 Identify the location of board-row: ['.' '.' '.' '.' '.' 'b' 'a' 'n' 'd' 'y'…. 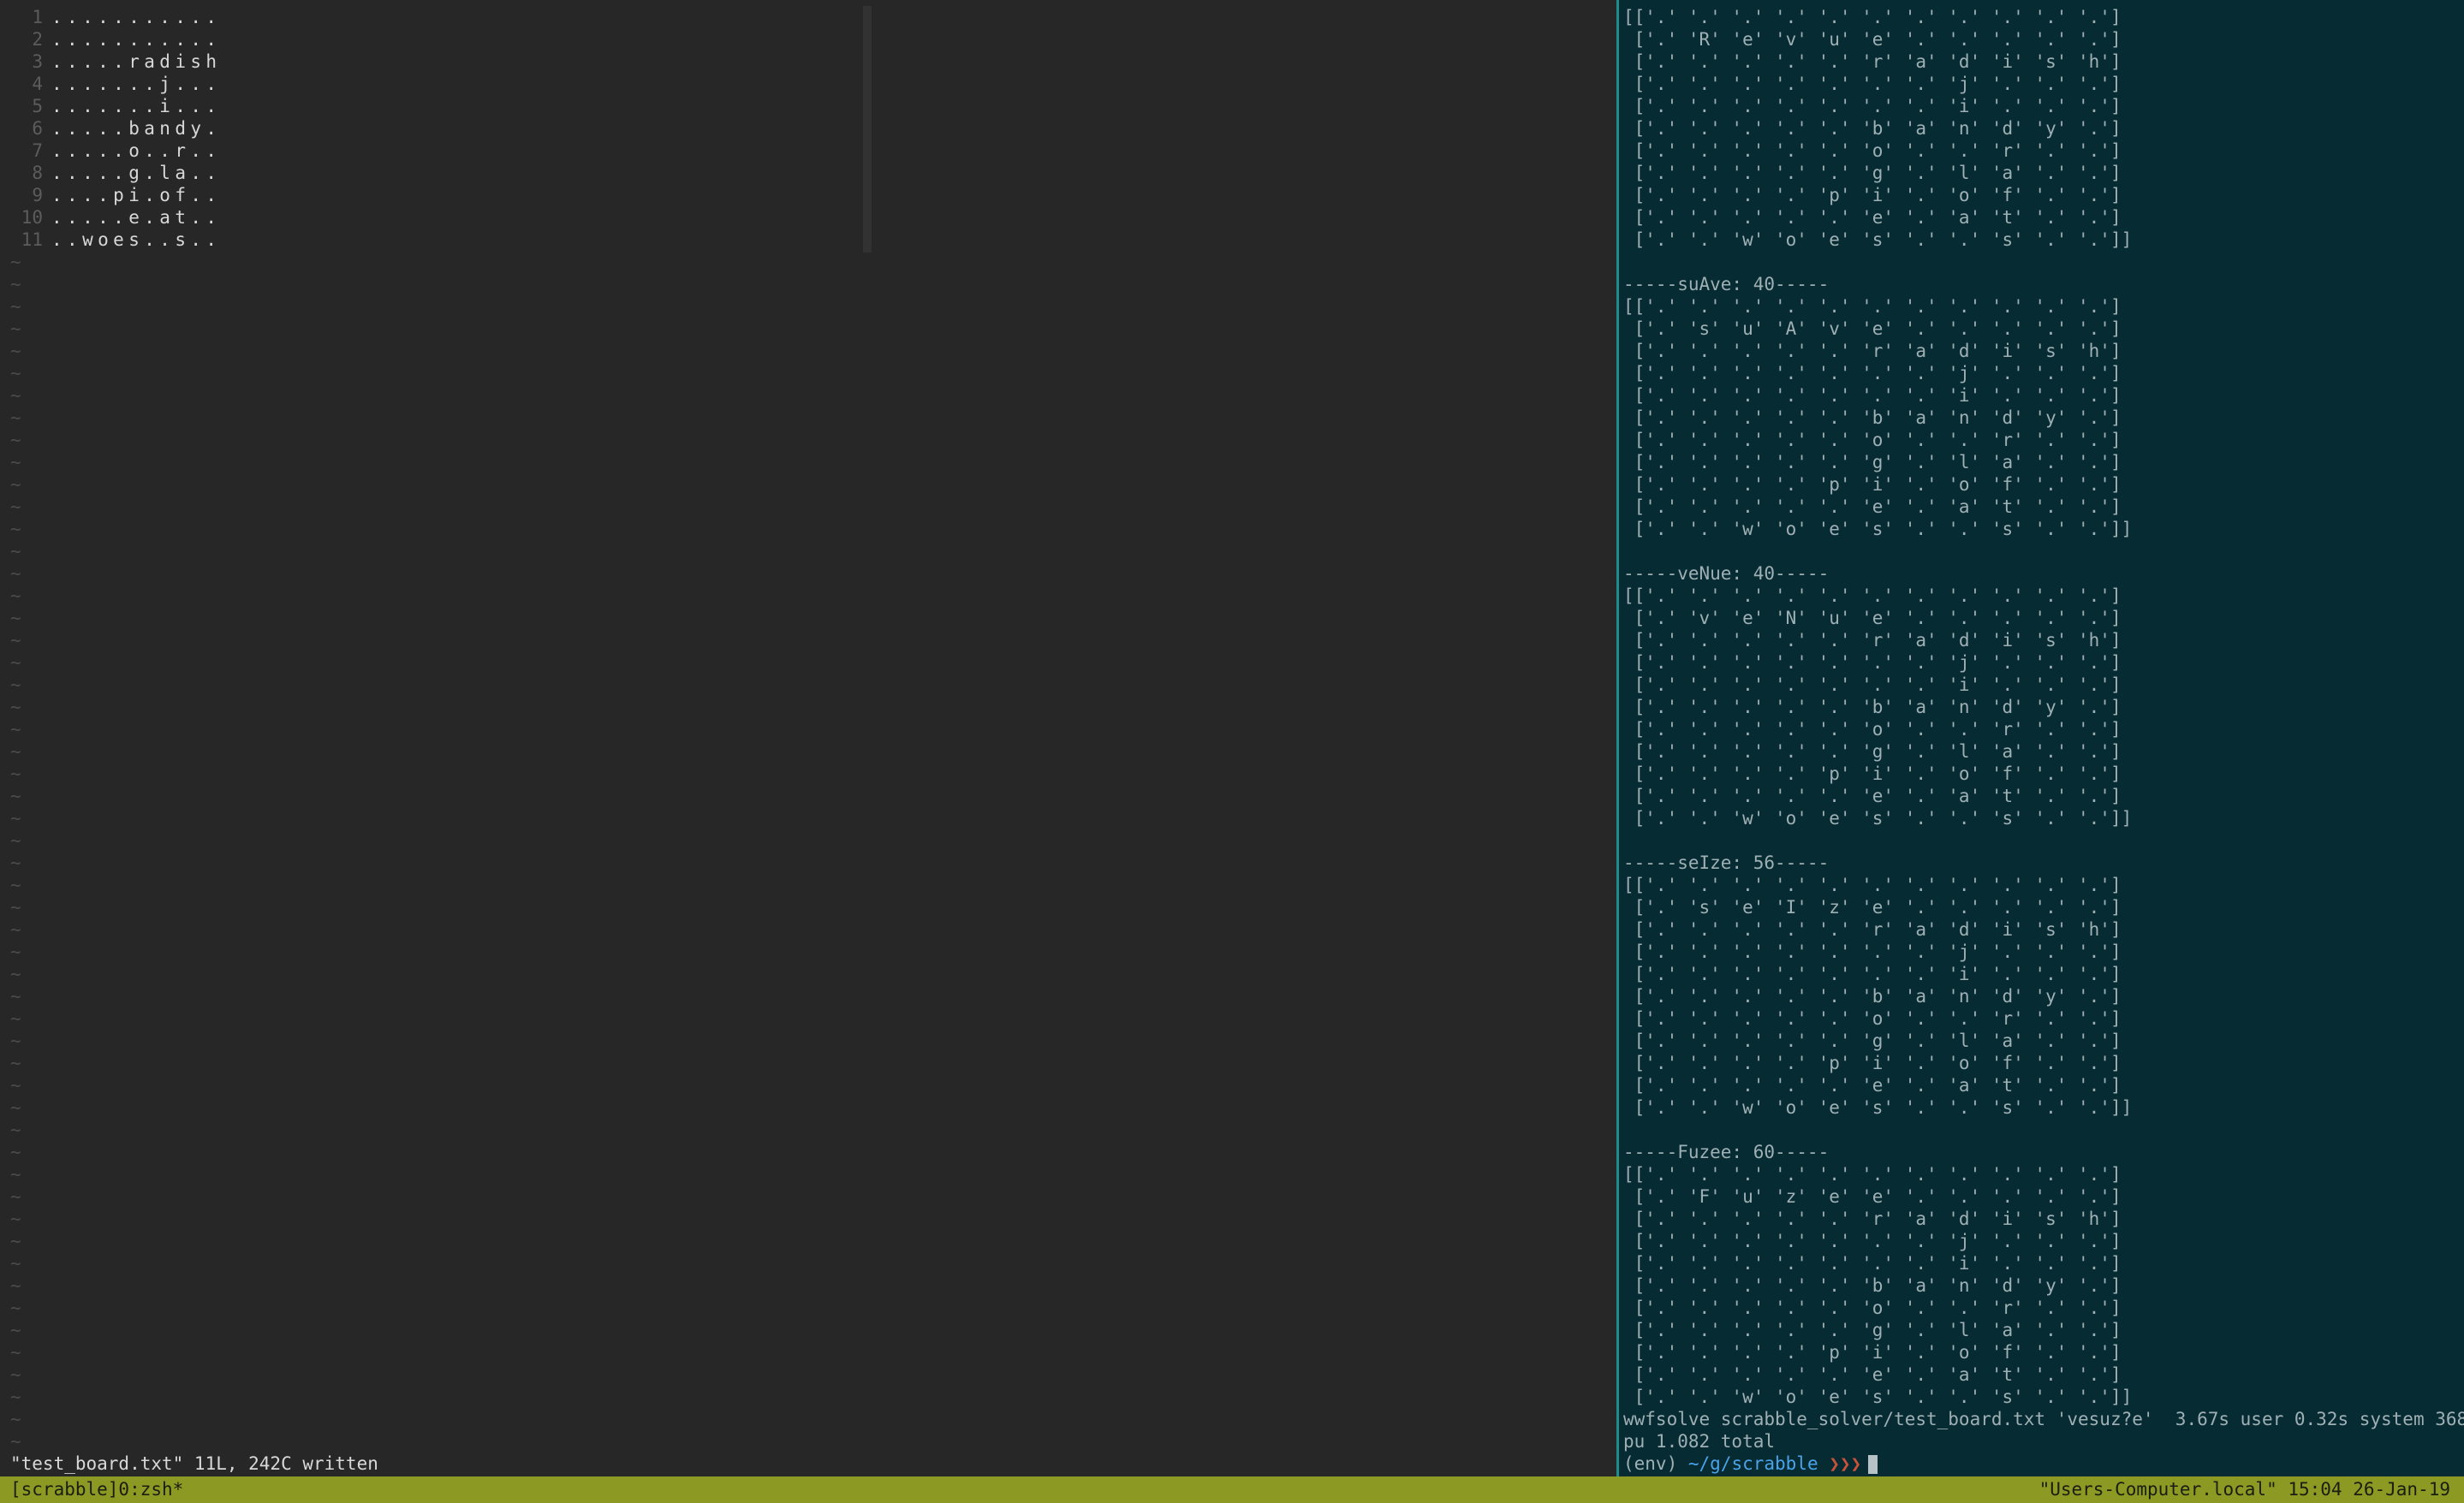
(1873, 996).